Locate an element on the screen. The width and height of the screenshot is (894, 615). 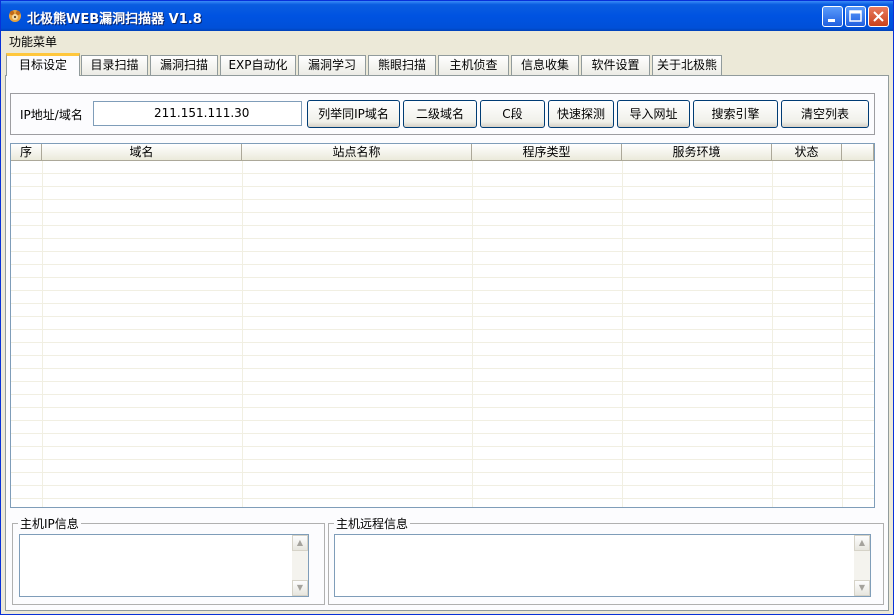
close-button is located at coordinates (878, 16).